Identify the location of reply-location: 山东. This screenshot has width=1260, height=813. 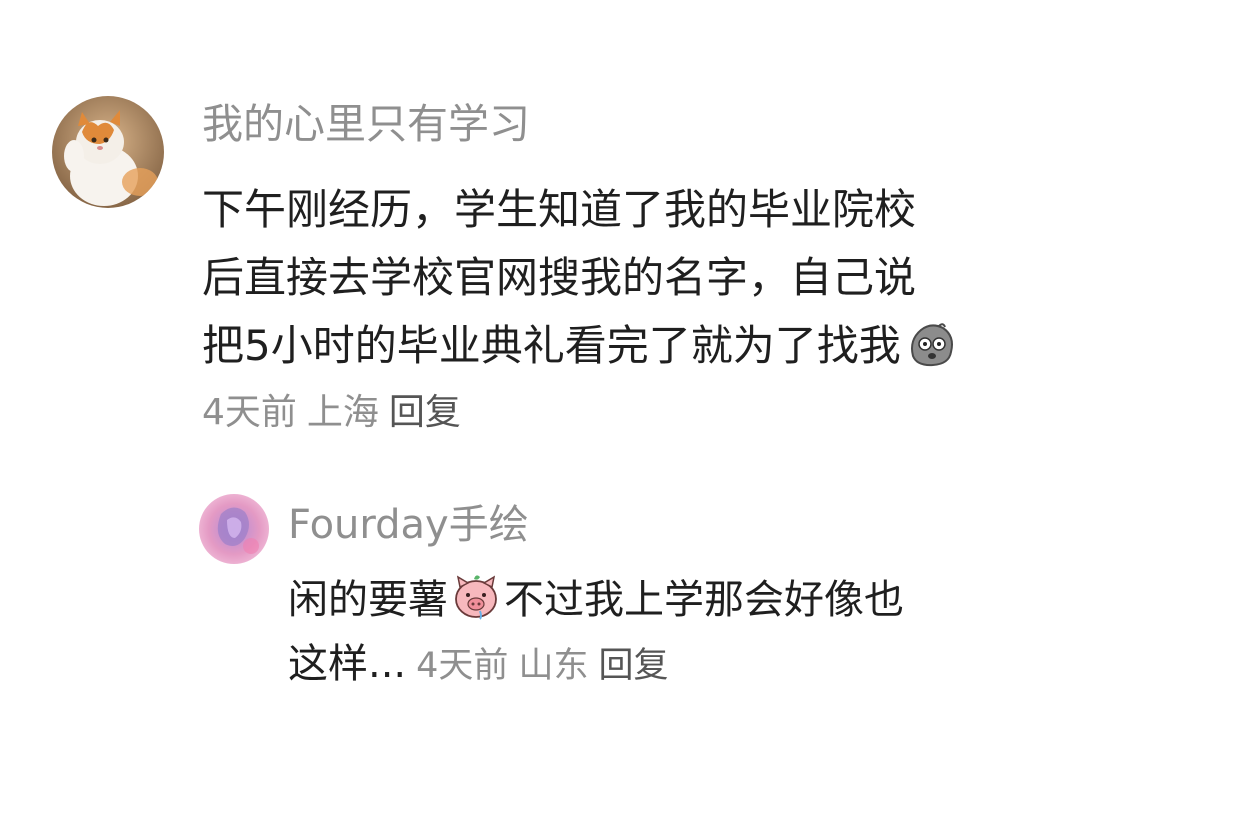
(553, 666).